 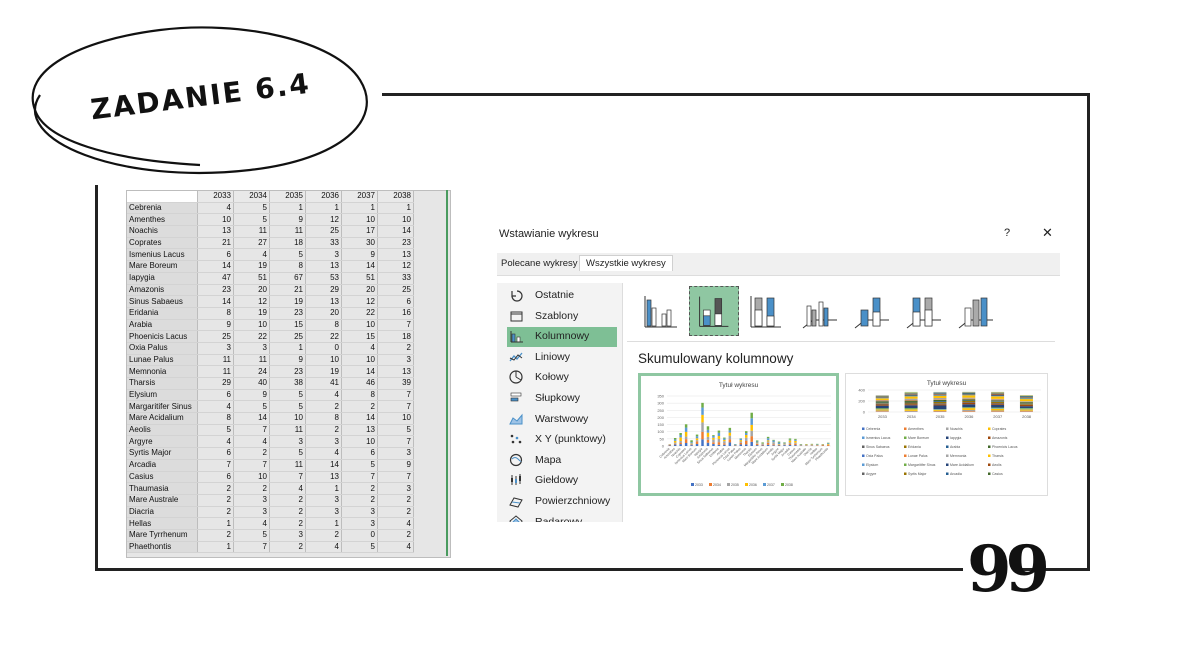 I want to click on region-name-cell: Casius, so click(x=162, y=477).